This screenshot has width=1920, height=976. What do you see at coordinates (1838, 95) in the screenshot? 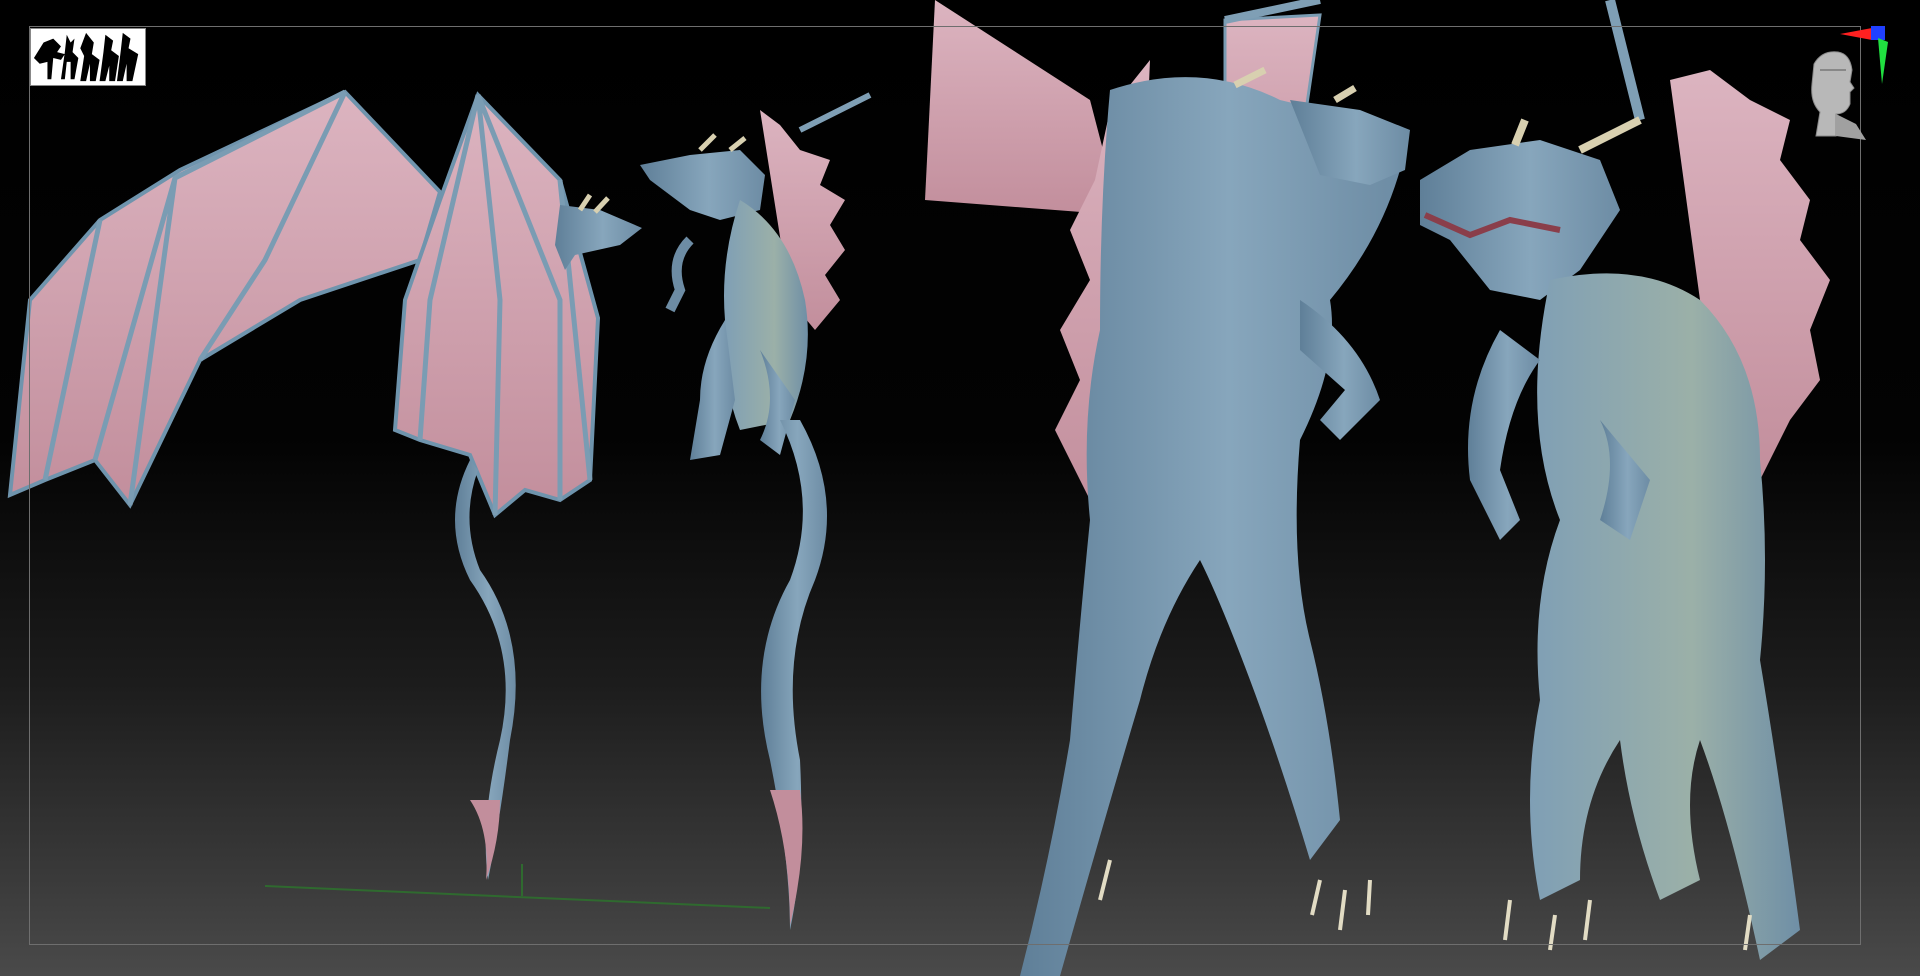
I see `navigation-head-icon` at bounding box center [1838, 95].